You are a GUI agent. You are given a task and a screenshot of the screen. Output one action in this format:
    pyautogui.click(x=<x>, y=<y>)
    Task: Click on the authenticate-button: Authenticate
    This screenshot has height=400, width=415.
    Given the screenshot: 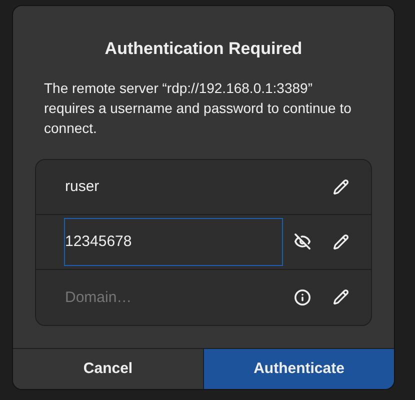 What is the action you would take?
    pyautogui.click(x=299, y=369)
    